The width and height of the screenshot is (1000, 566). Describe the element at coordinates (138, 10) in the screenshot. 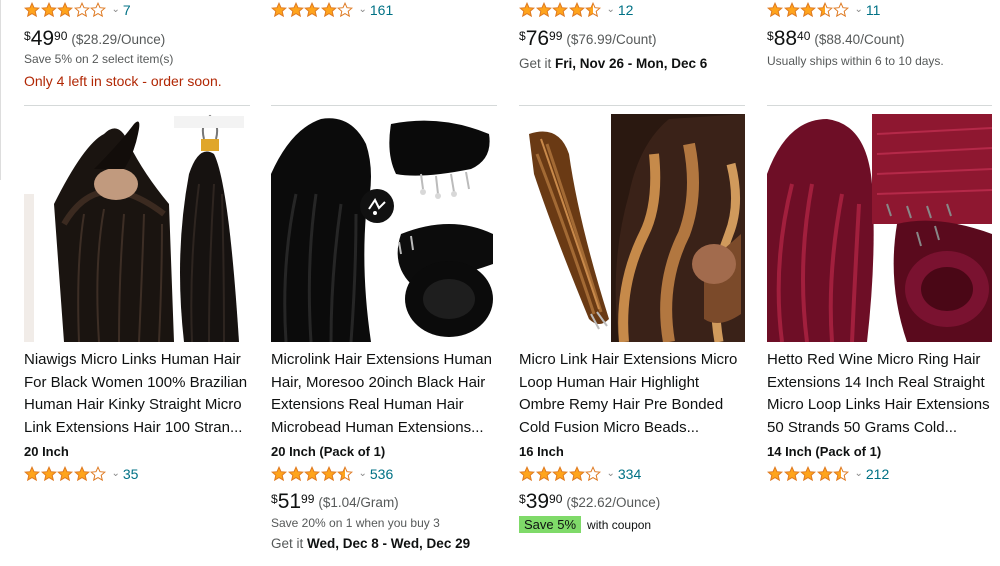

I see `rating-row: ⌄ 7` at that location.